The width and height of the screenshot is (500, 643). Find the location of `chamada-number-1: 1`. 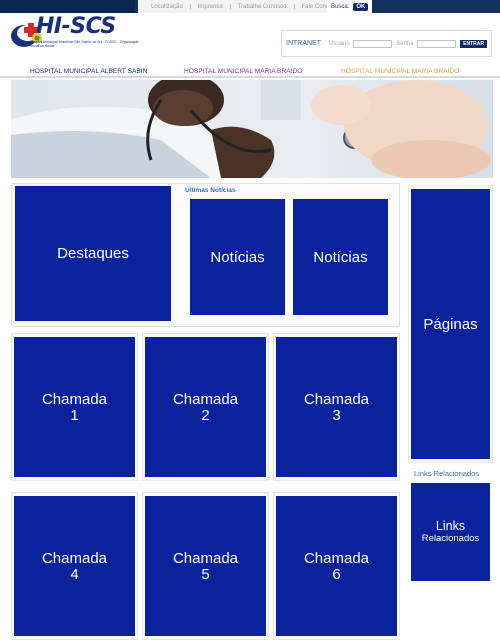

chamada-number-1: 1 is located at coordinates (74, 415).